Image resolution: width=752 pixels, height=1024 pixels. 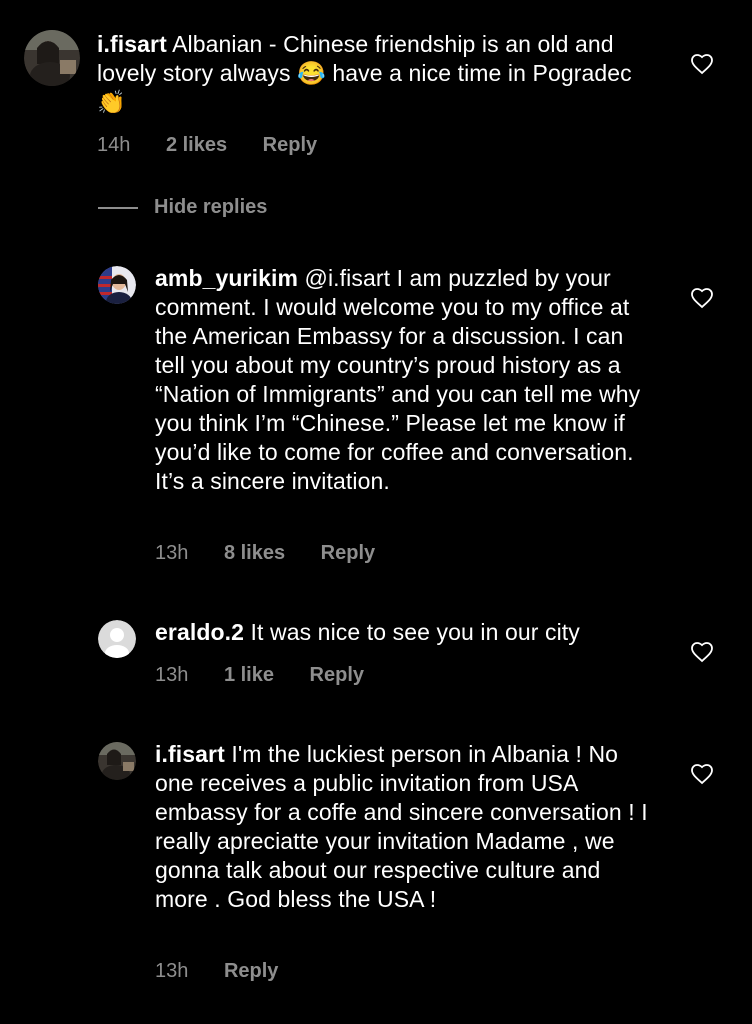 I want to click on comment-meta: 13h 8 likes Reply, so click(x=280, y=553).